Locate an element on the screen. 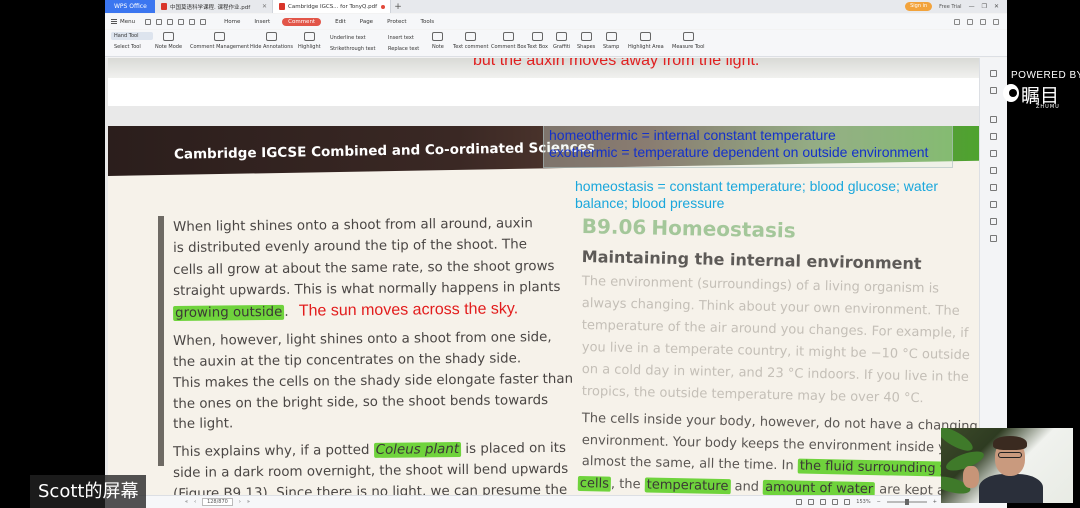 The height and width of the screenshot is (508, 1080). prev-page-icon: ‹ is located at coordinates (195, 502).